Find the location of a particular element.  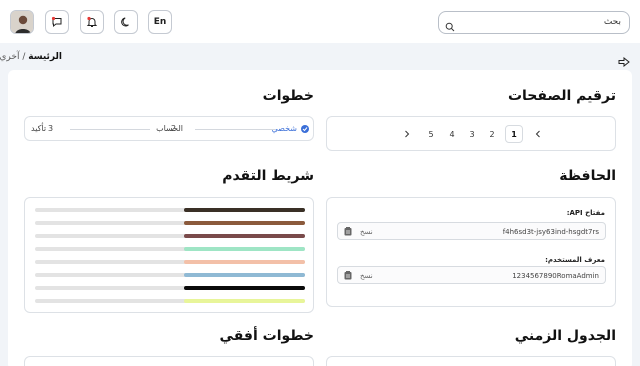

horizontal-steps-card is located at coordinates (169, 361).